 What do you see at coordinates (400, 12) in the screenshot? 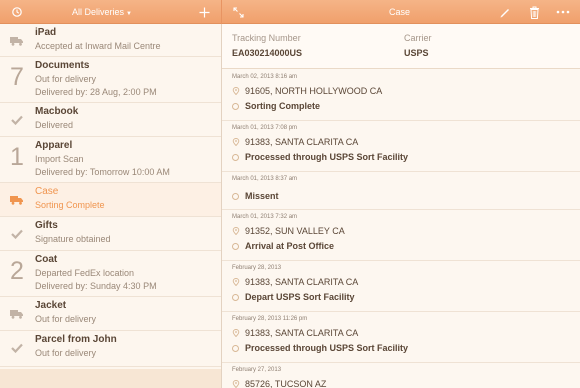
I see `detail-title: Case` at bounding box center [400, 12].